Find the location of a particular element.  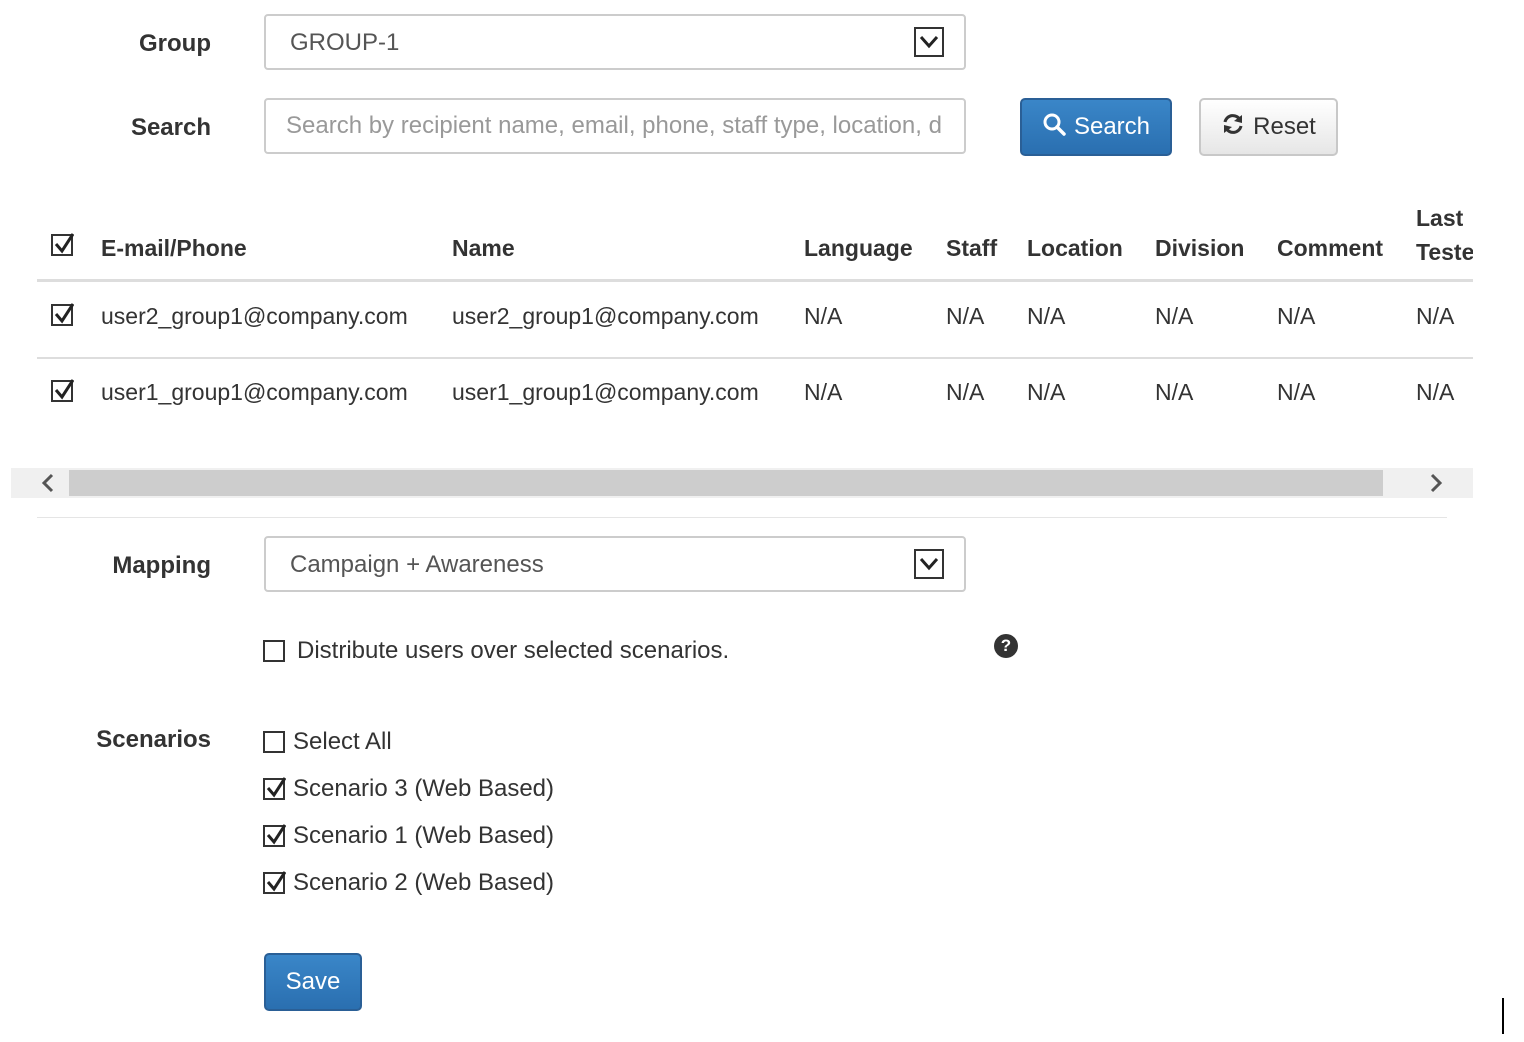

column-header-staff: Staff is located at coordinates (971, 248).